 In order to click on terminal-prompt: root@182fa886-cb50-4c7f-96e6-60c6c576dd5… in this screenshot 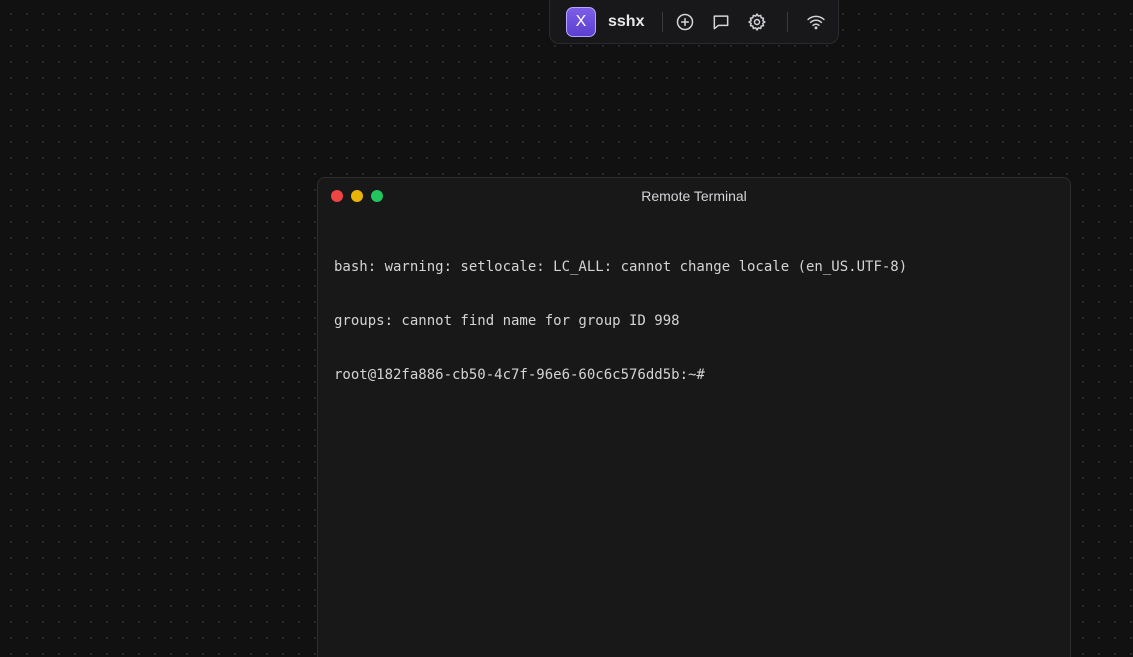, I will do `click(519, 375)`.